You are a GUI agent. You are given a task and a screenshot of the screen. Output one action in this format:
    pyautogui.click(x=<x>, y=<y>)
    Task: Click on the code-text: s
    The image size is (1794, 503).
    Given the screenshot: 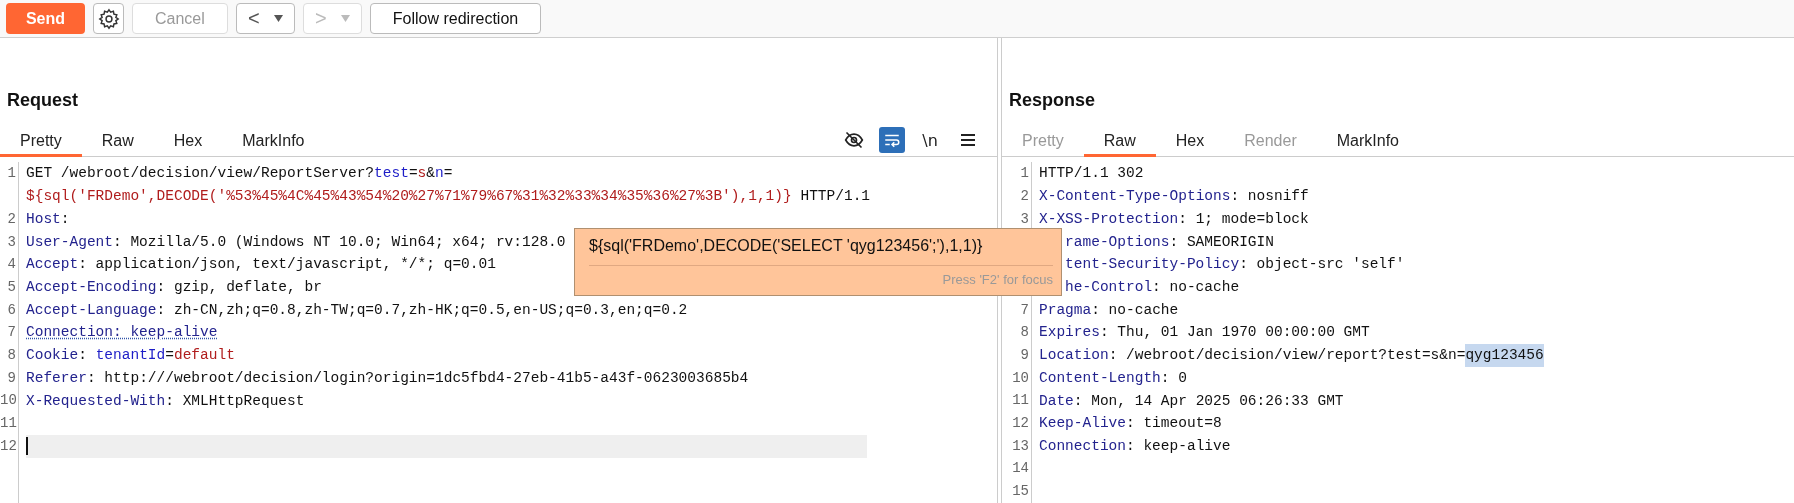 What is the action you would take?
    pyautogui.click(x=422, y=174)
    